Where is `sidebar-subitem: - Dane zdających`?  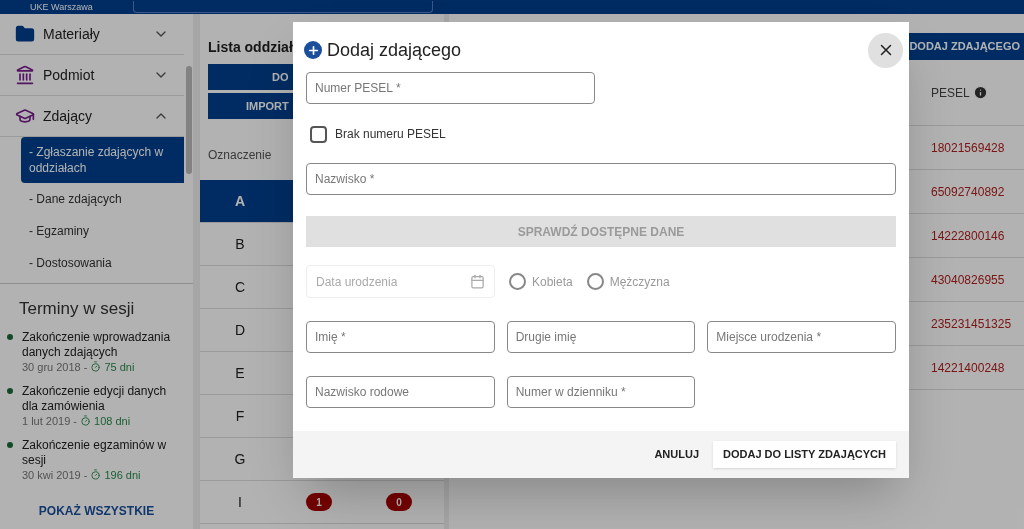 sidebar-subitem: - Dane zdających is located at coordinates (102, 199).